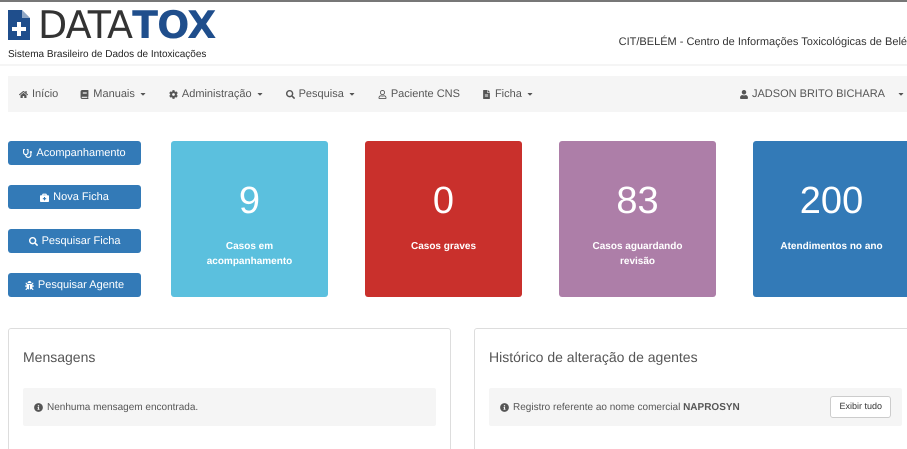  Describe the element at coordinates (59, 357) in the screenshot. I see `panel-title: Mensagens` at that location.